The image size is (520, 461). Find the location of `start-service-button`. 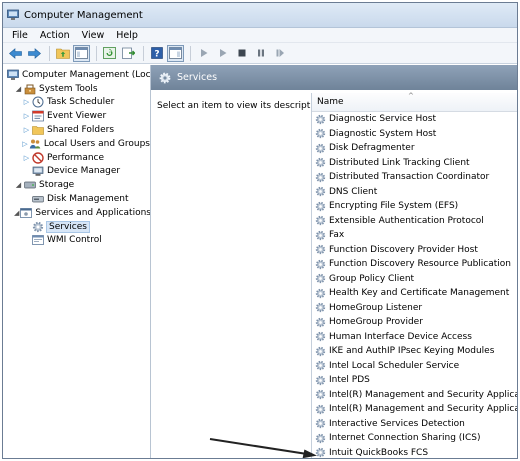

start-service-button is located at coordinates (203, 53).